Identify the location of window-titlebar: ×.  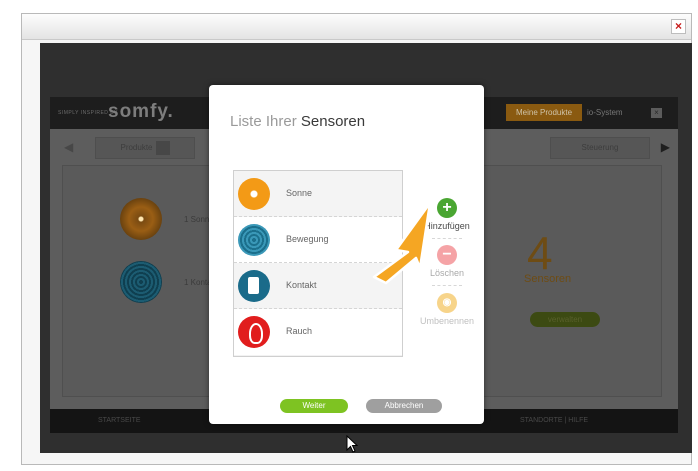
(356, 27).